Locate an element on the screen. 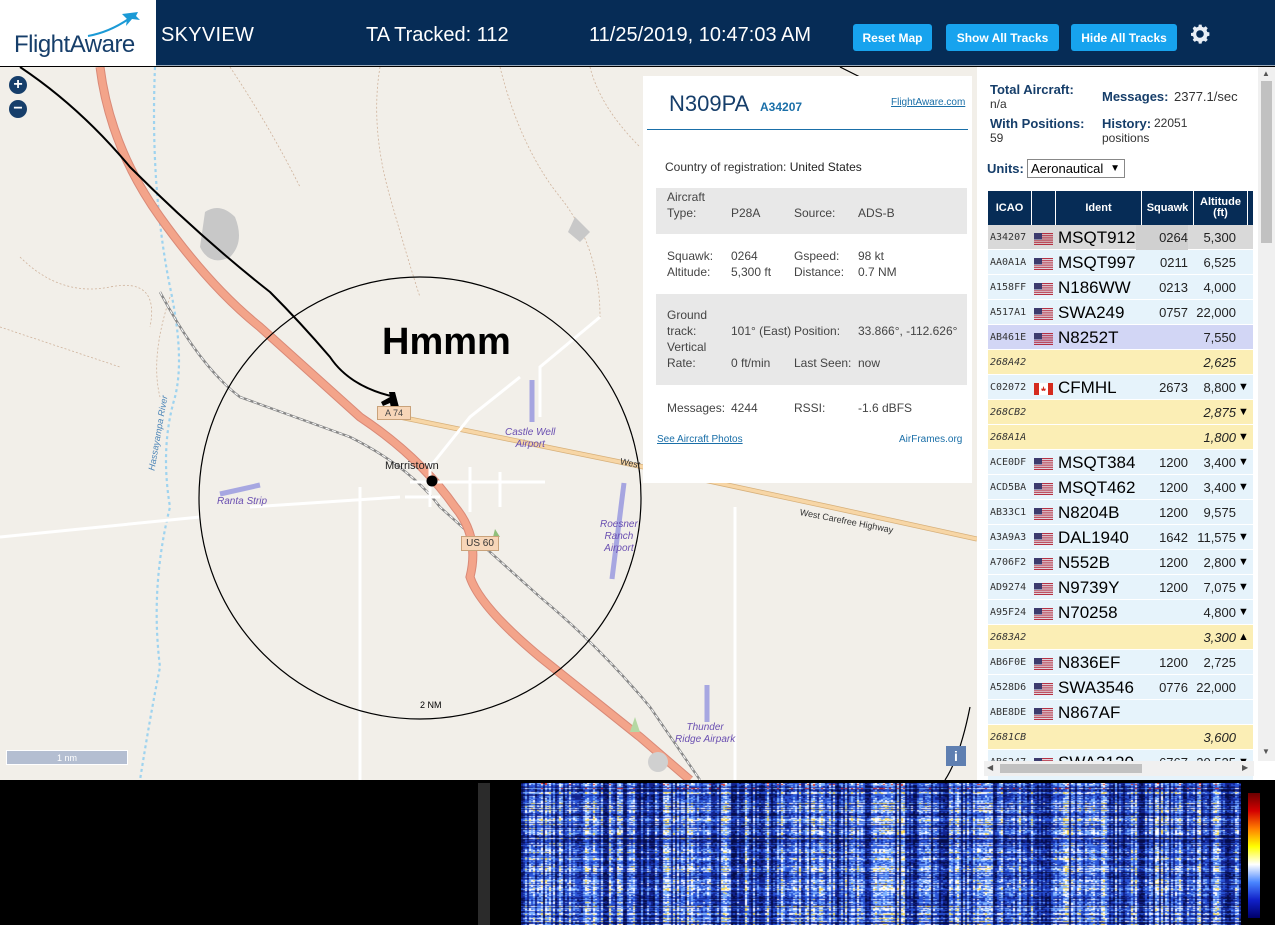  row-squawk: 0757 is located at coordinates (1173, 312).